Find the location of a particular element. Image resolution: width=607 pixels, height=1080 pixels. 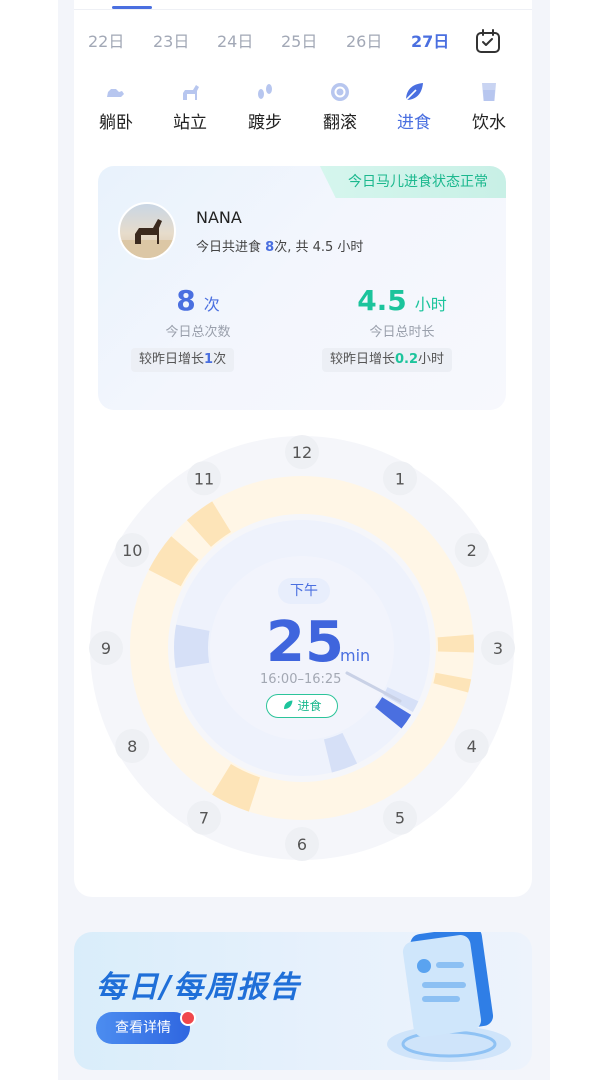

activity-badge: 进食 is located at coordinates (302, 706).